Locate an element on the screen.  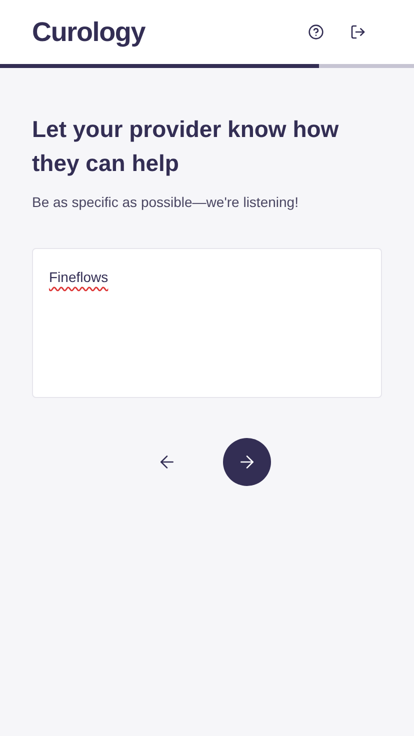
question-subtitle: Be as specific as possible—we're listening! is located at coordinates (166, 202).